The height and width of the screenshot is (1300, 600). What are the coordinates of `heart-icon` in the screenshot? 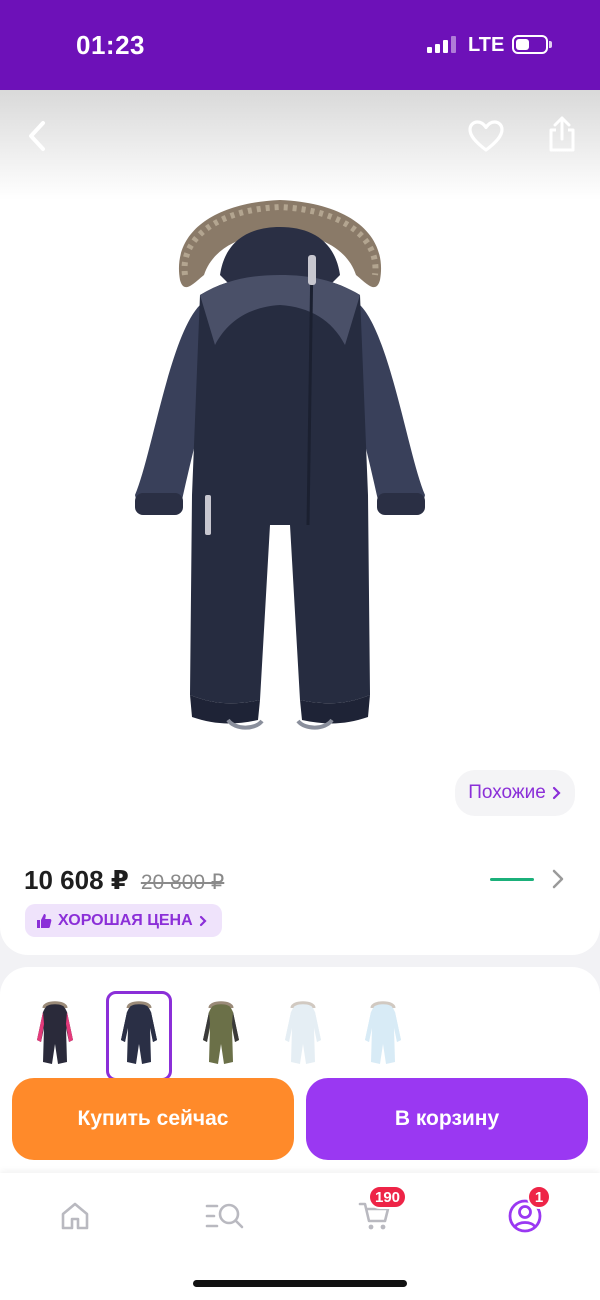 It's located at (486, 136).